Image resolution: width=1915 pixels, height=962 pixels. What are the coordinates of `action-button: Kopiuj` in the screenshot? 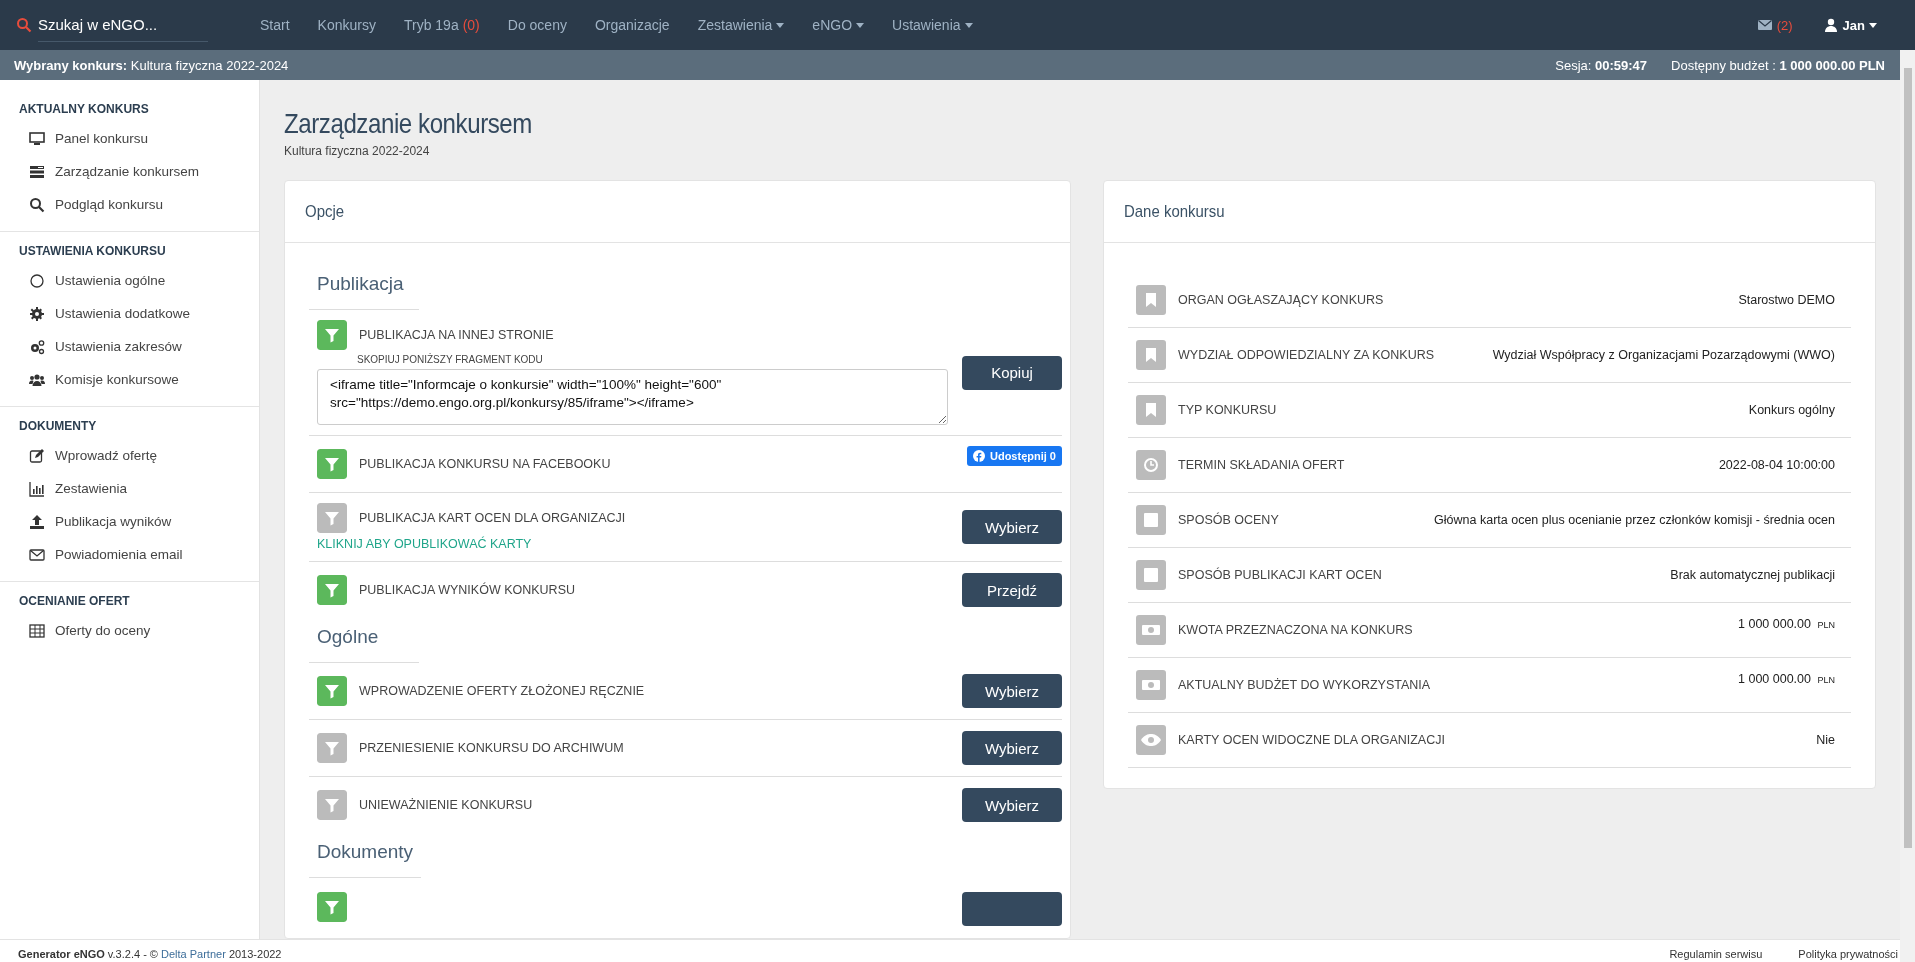 It's located at (1012, 372).